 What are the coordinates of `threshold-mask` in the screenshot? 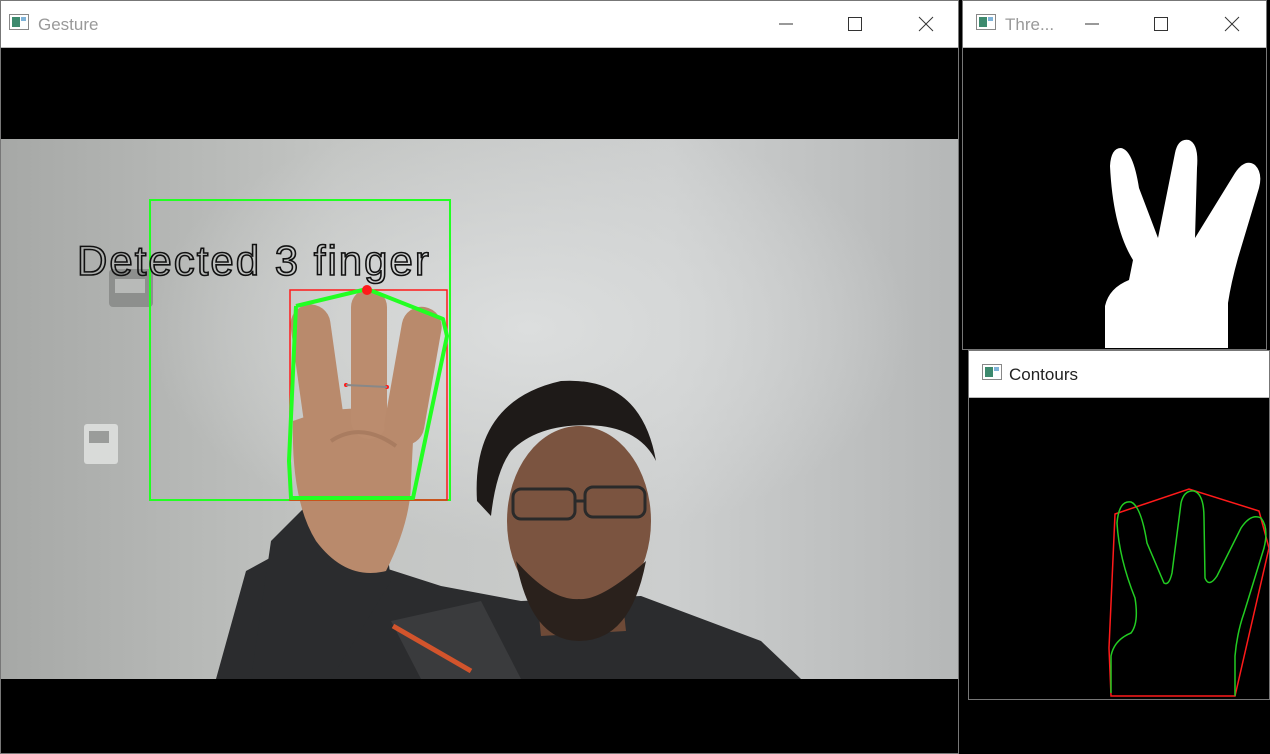 It's located at (1183, 243).